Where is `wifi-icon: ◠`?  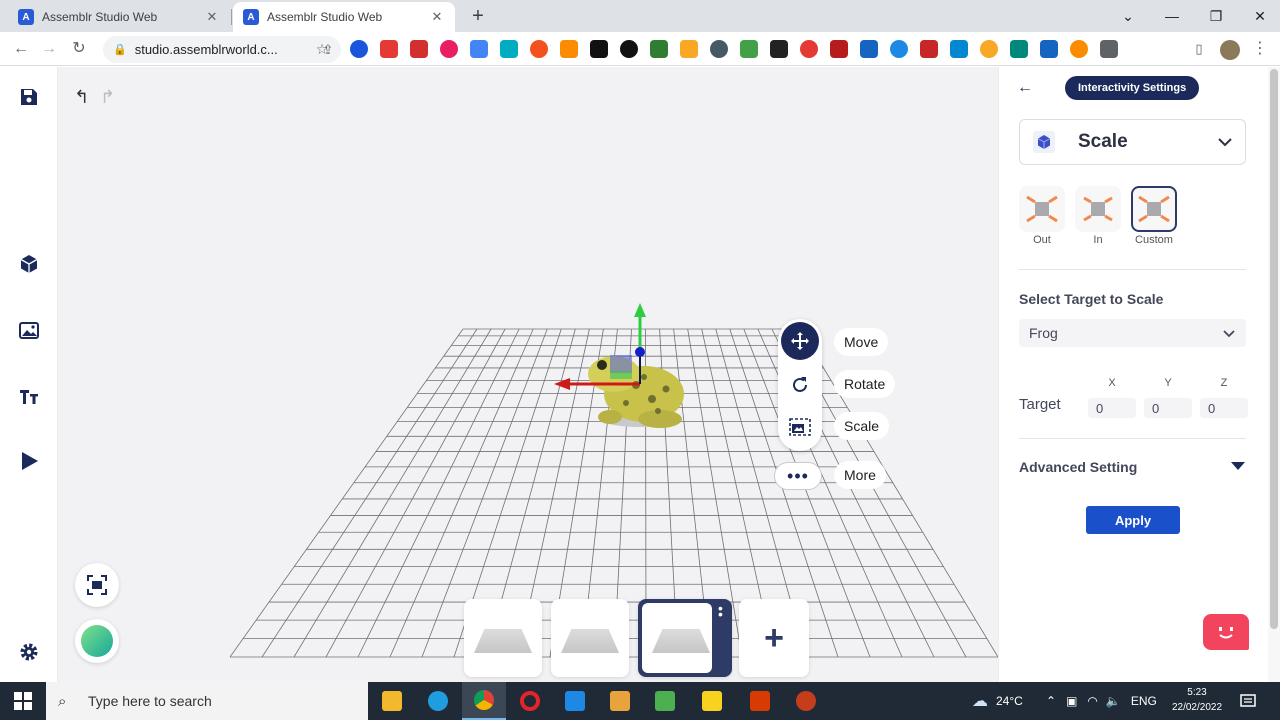 wifi-icon: ◠ is located at coordinates (1092, 701).